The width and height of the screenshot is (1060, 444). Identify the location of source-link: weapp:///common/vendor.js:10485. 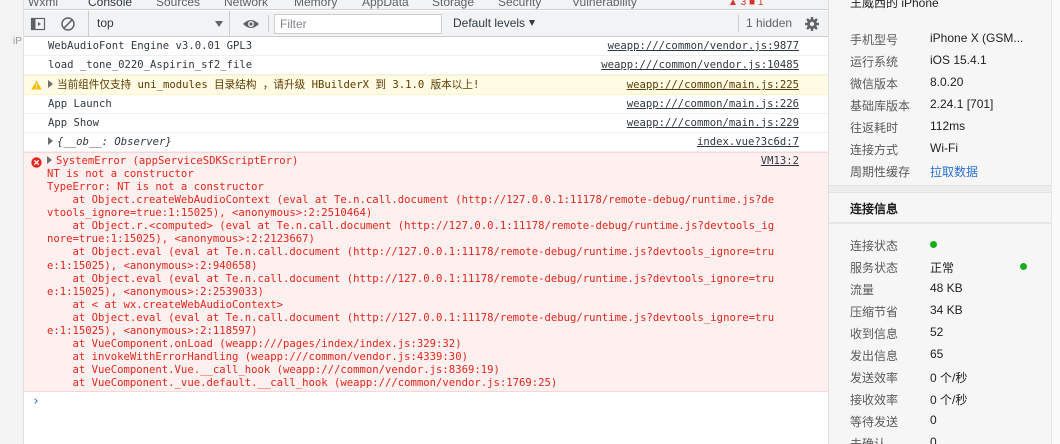
(700, 65).